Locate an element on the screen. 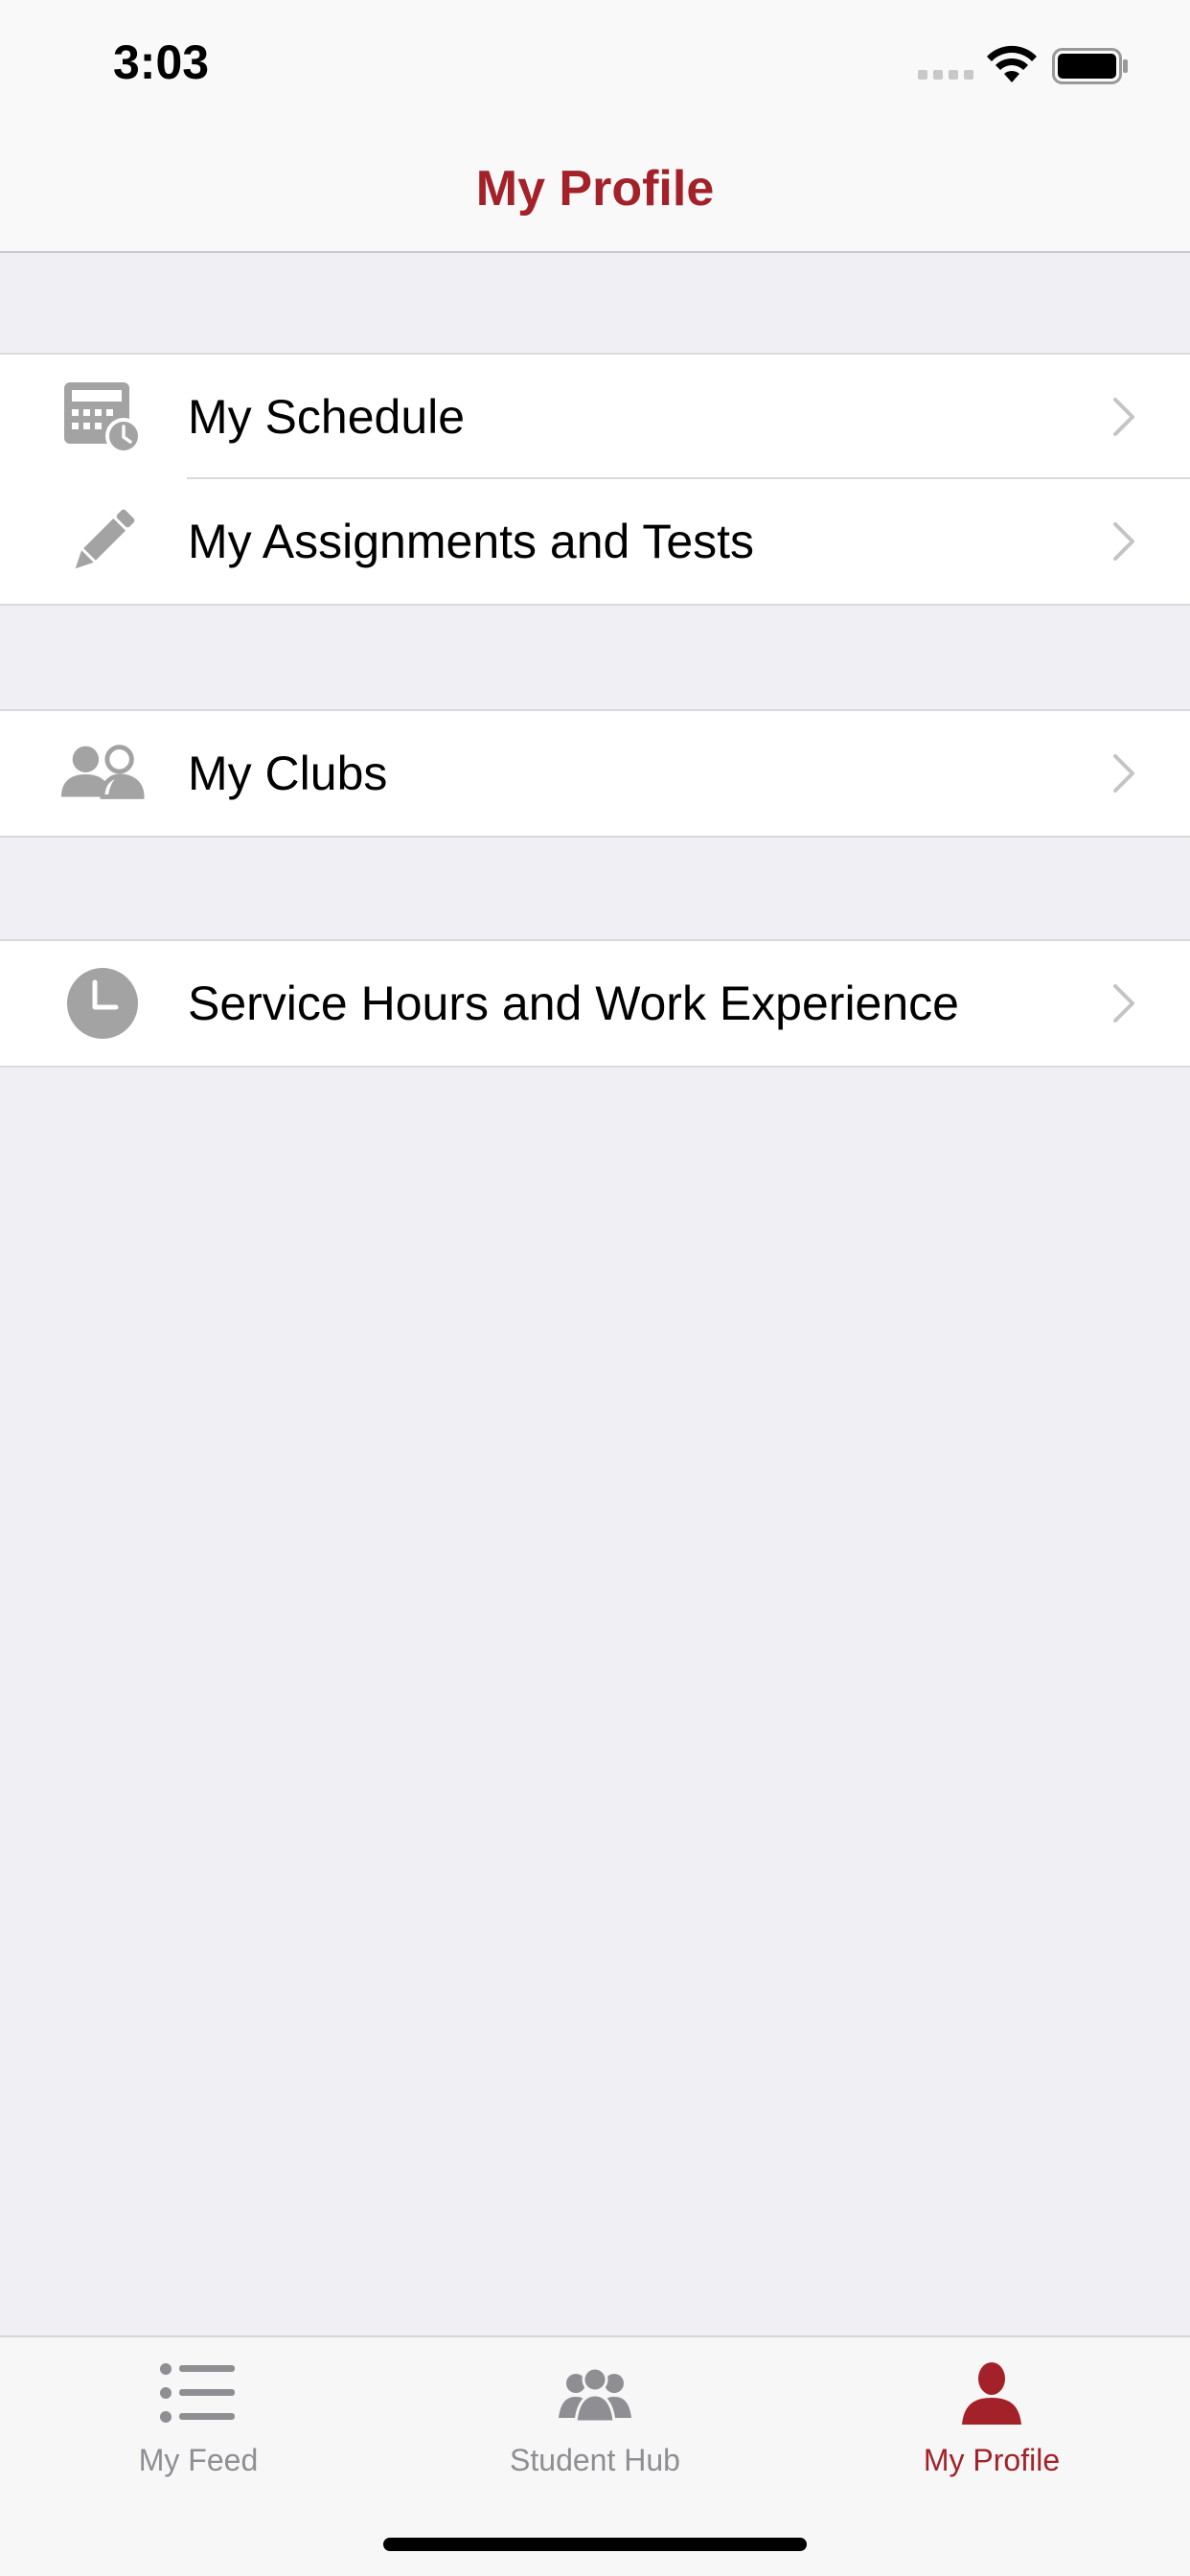 This screenshot has width=1190, height=2576. navigation-bar: My Profile is located at coordinates (595, 189).